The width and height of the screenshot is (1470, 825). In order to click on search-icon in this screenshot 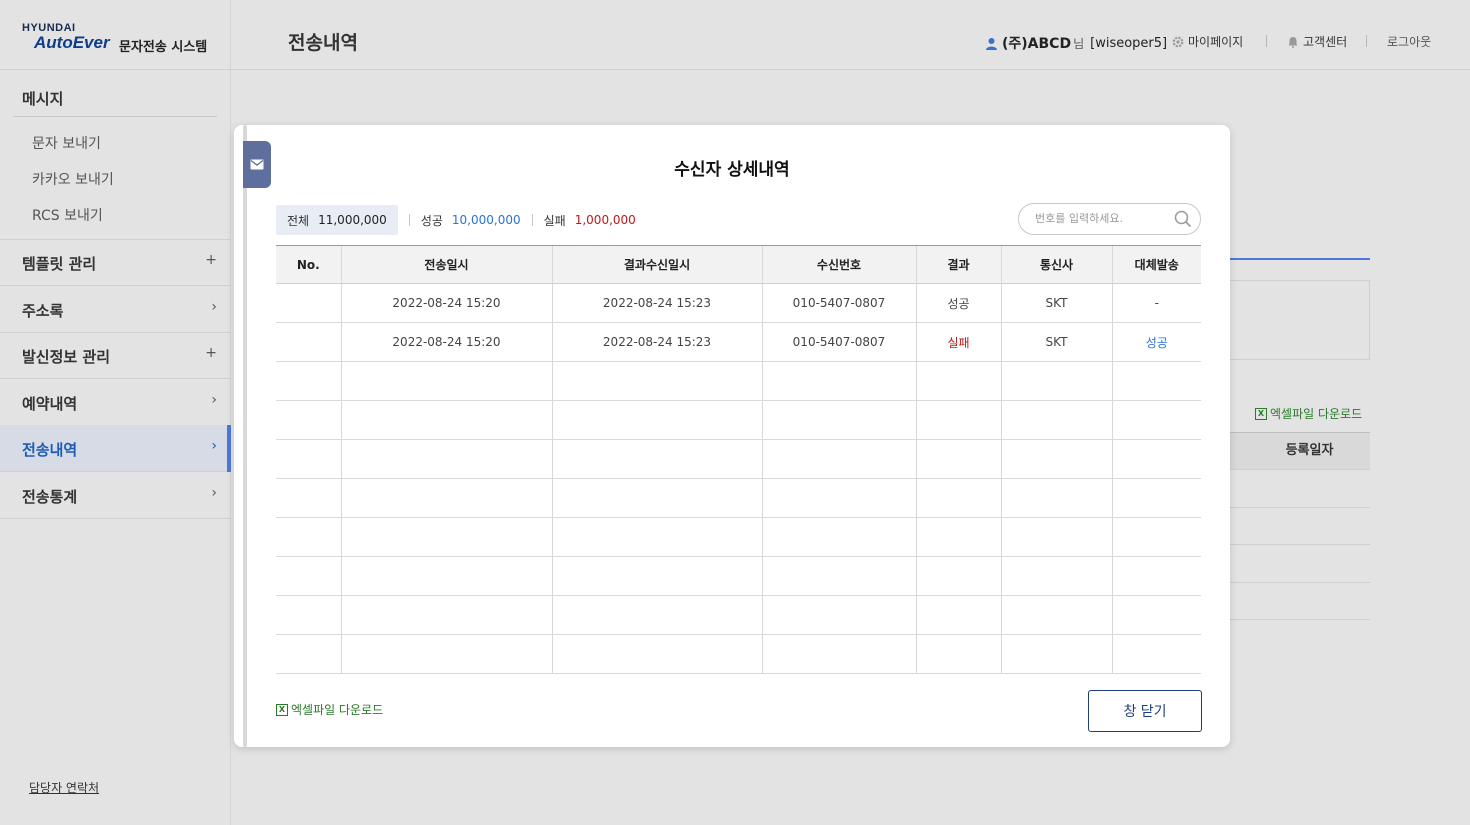, I will do `click(1183, 219)`.